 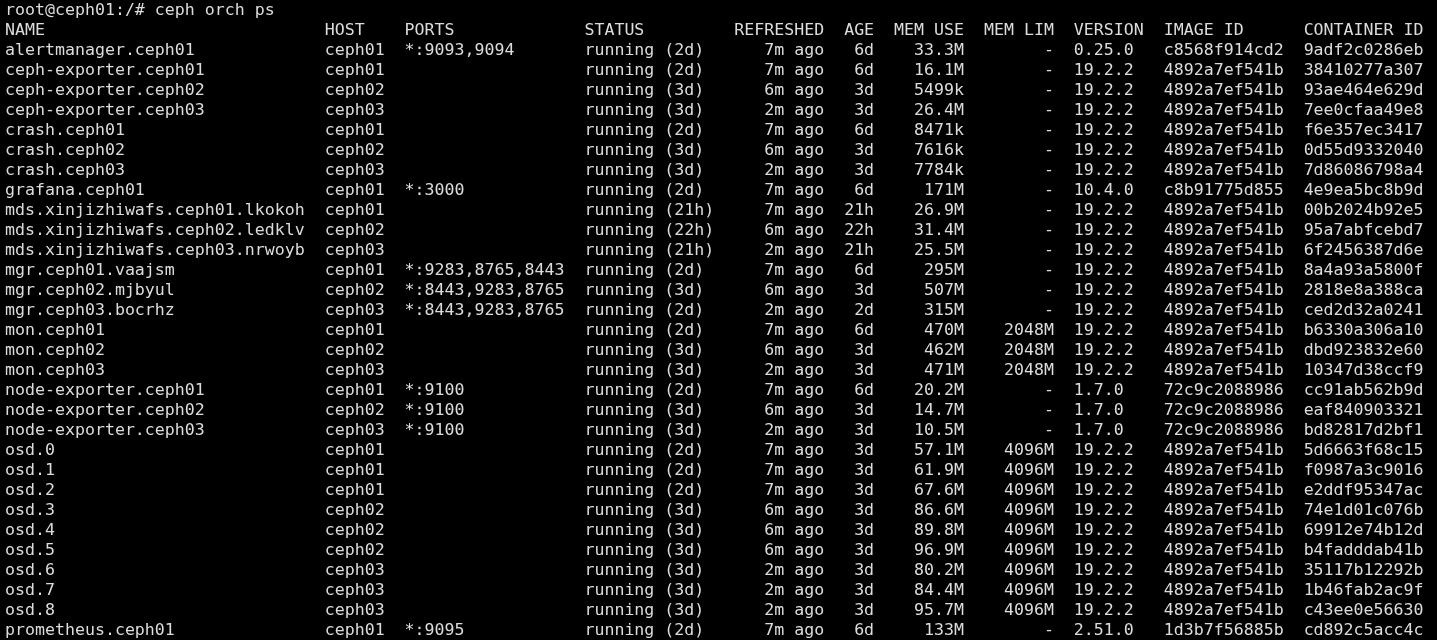 What do you see at coordinates (105, 389) in the screenshot?
I see `table-cell: node-exporter.ceph01` at bounding box center [105, 389].